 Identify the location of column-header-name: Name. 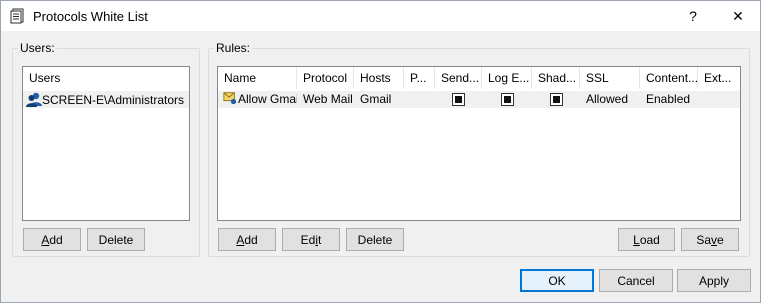
(257, 78).